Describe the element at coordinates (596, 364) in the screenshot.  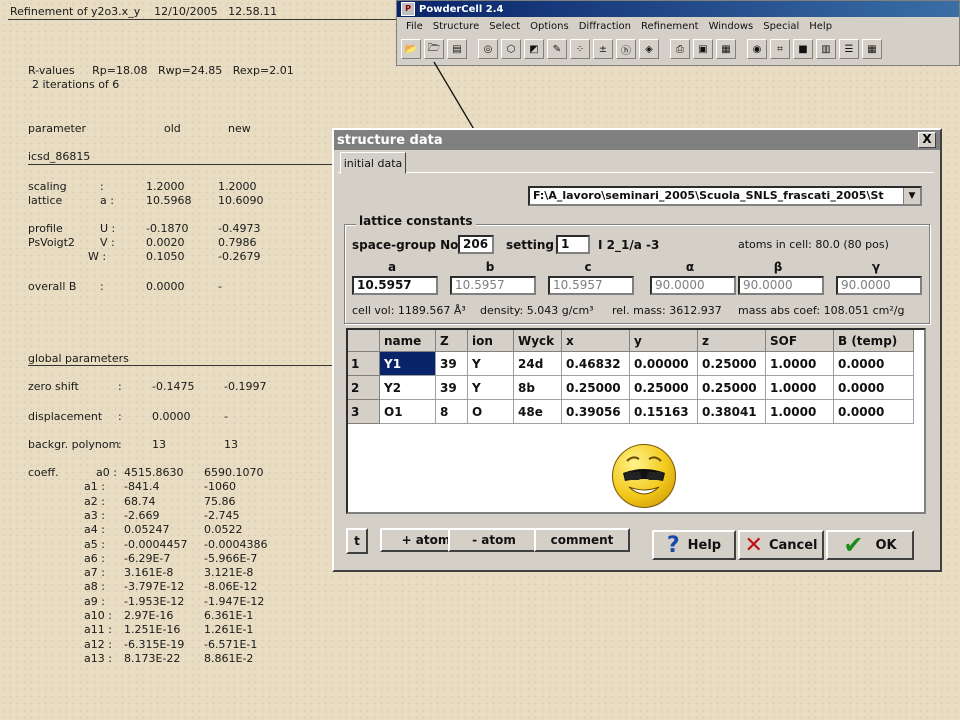
I see `grid-cell: 0.46832` at that location.